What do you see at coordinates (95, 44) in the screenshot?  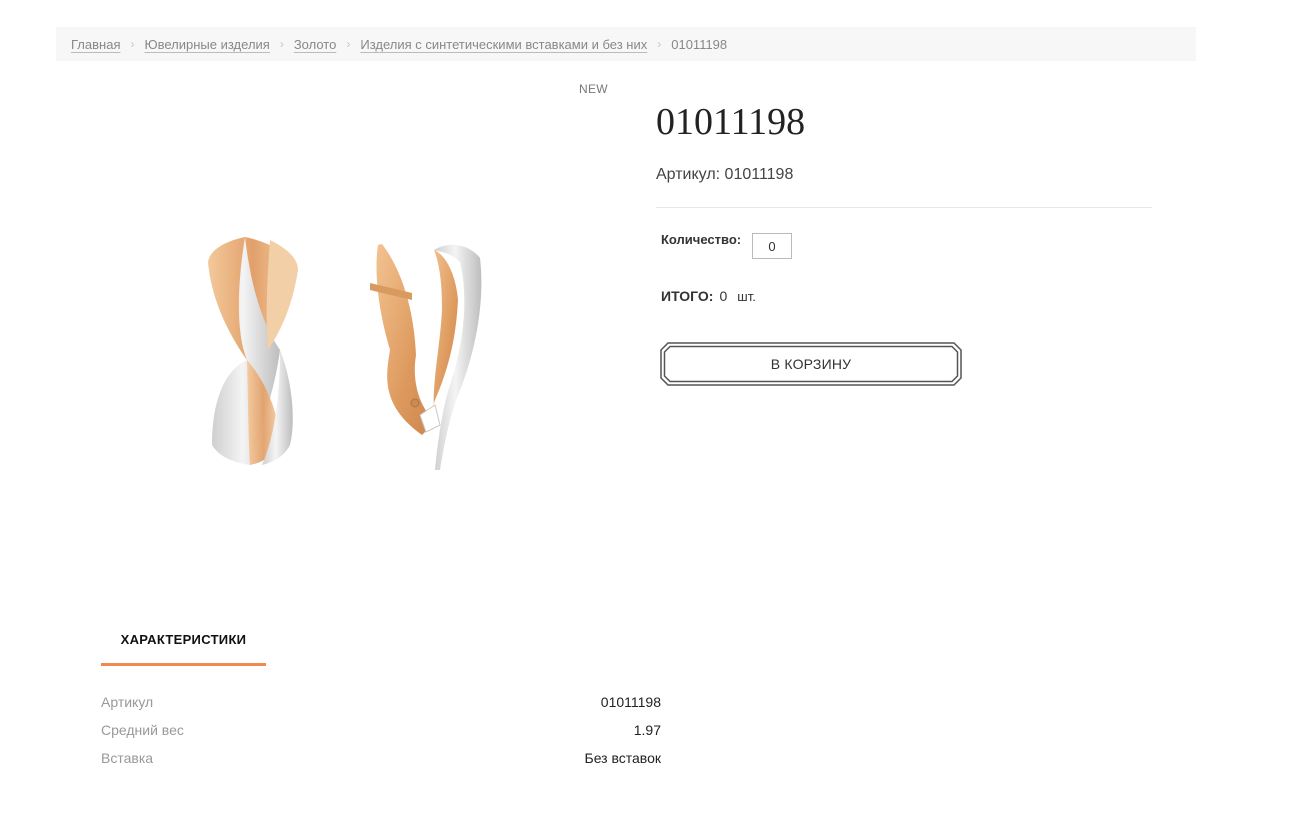 I see `breadcrumb-link-home: Главная` at bounding box center [95, 44].